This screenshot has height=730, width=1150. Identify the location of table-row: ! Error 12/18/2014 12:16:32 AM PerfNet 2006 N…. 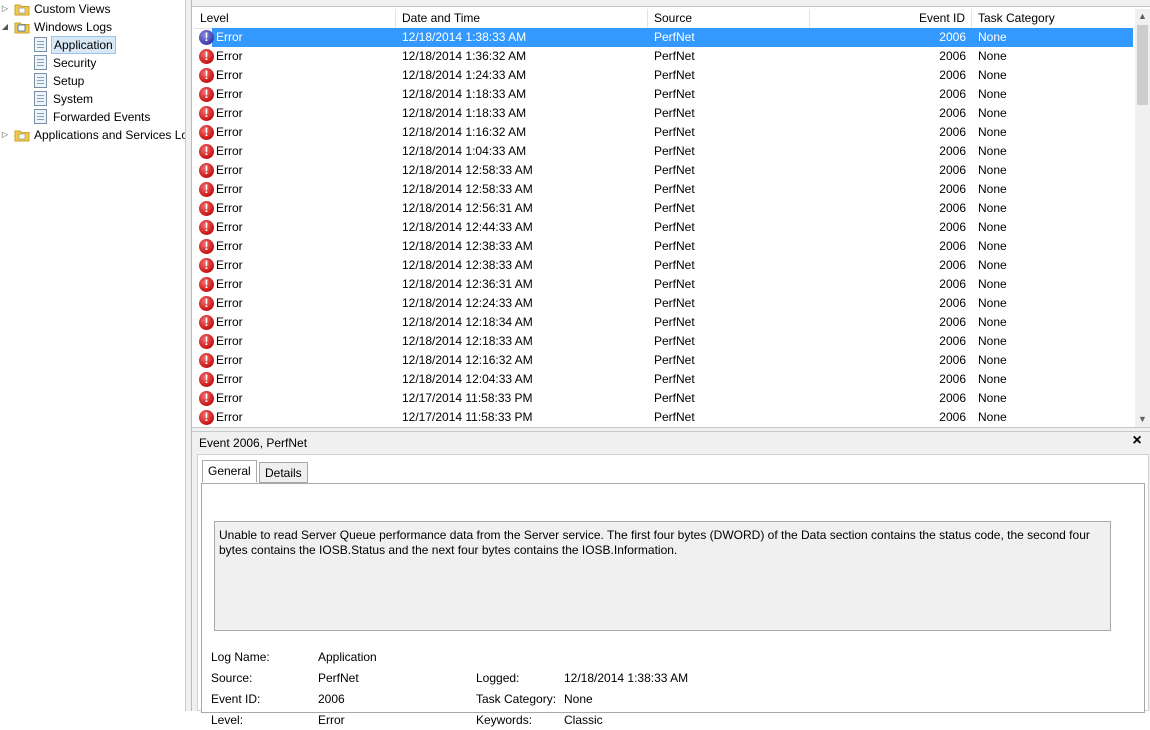
(663, 360).